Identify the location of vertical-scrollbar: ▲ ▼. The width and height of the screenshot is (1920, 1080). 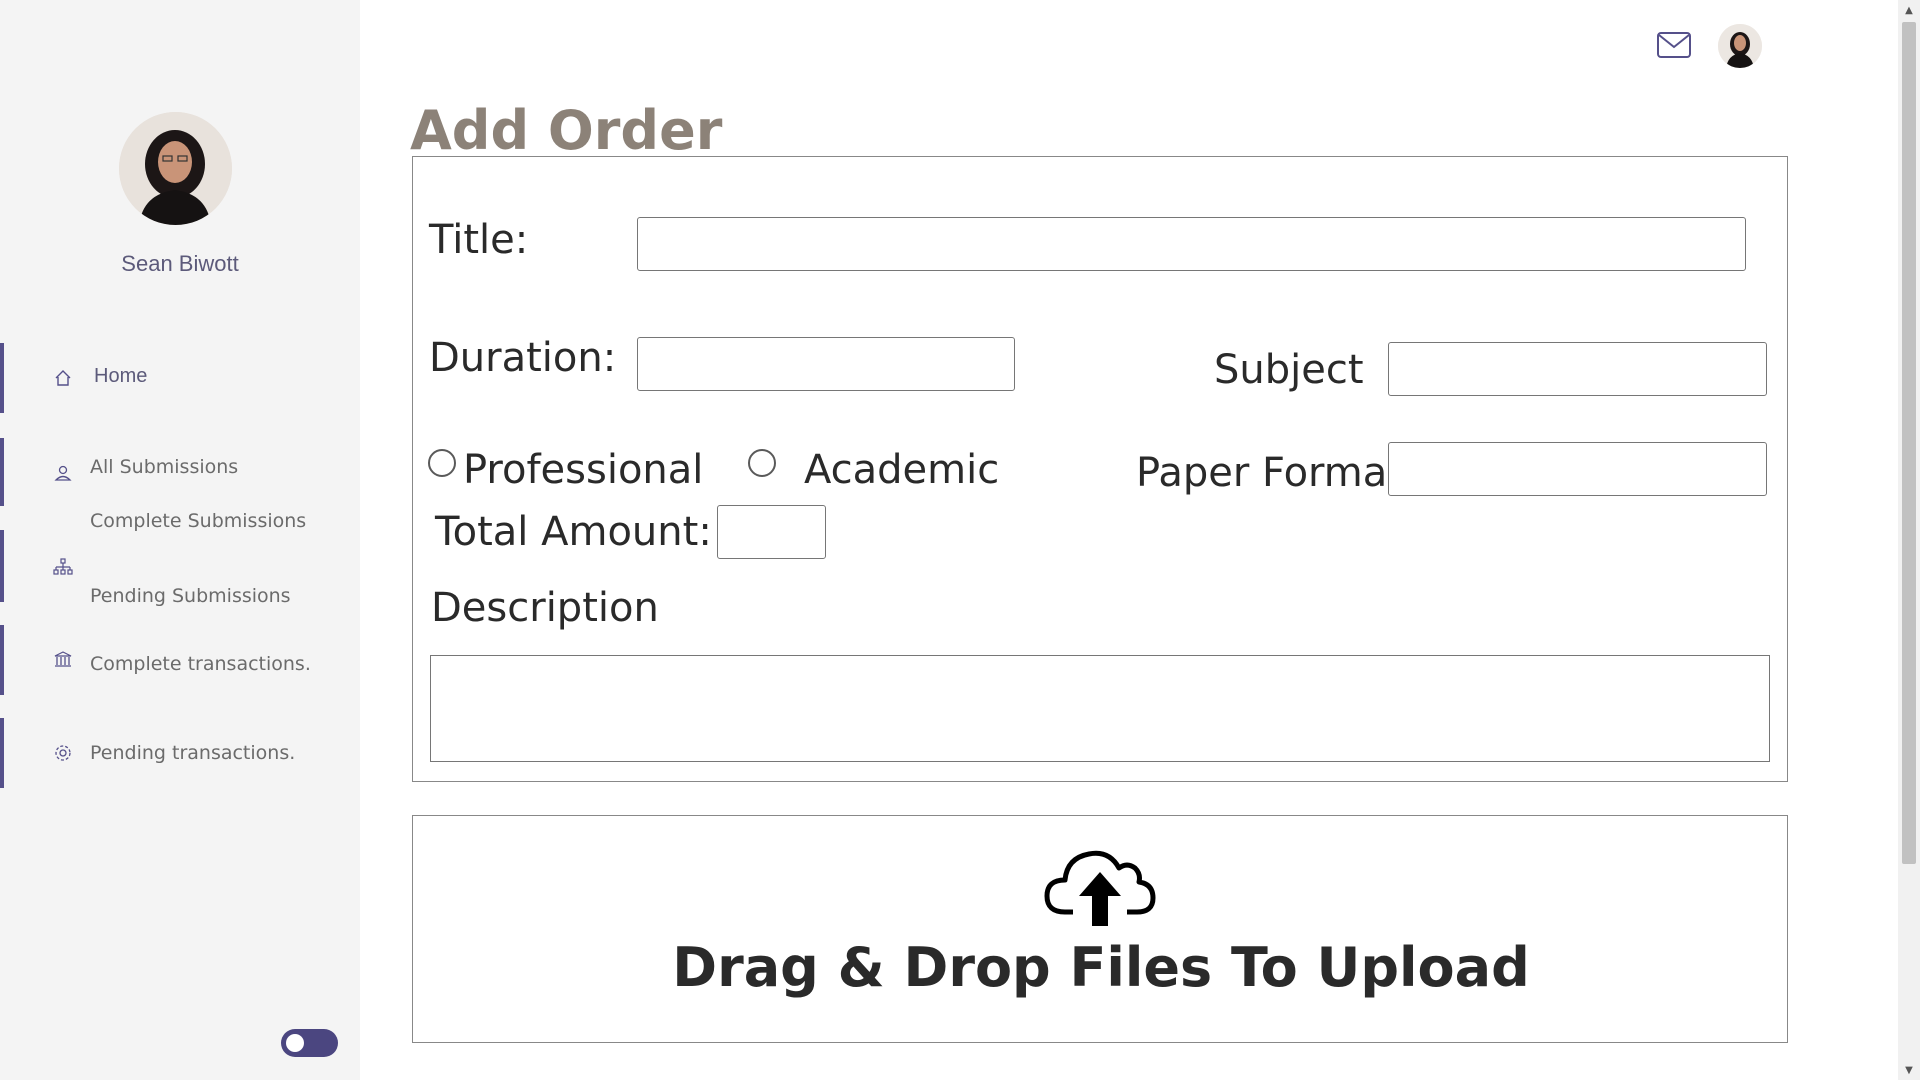
(1909, 540).